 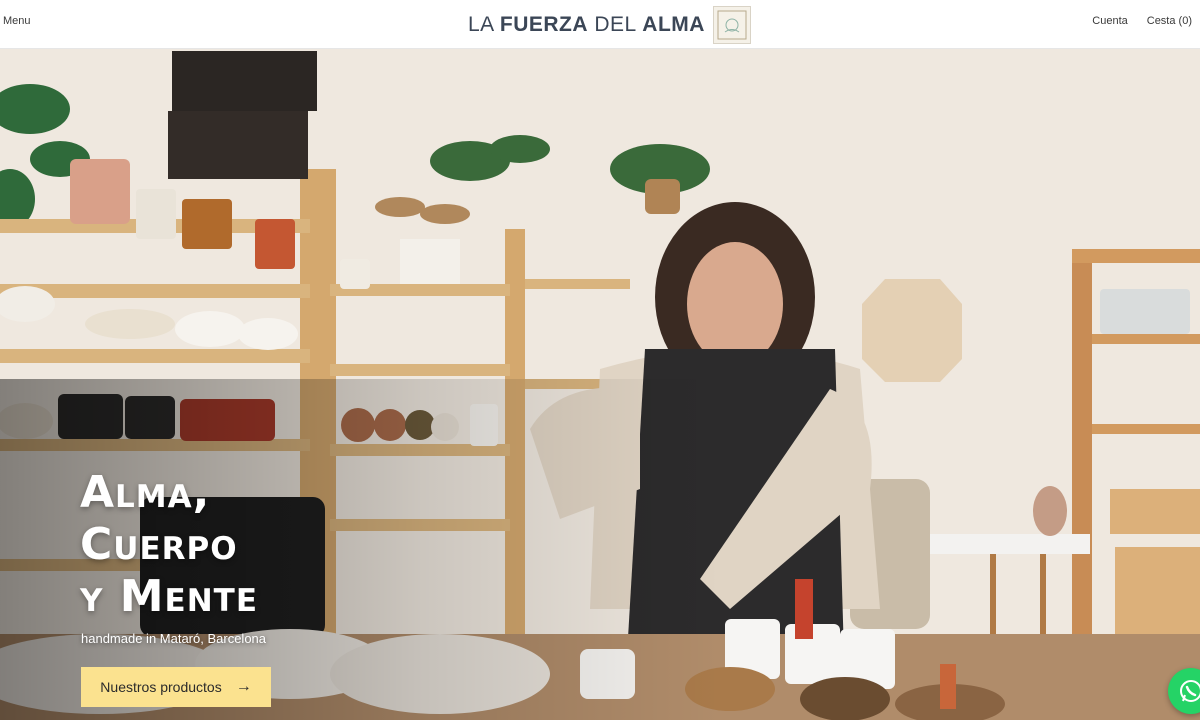 What do you see at coordinates (161, 687) in the screenshot?
I see `shop-products-label: Nuestros productos` at bounding box center [161, 687].